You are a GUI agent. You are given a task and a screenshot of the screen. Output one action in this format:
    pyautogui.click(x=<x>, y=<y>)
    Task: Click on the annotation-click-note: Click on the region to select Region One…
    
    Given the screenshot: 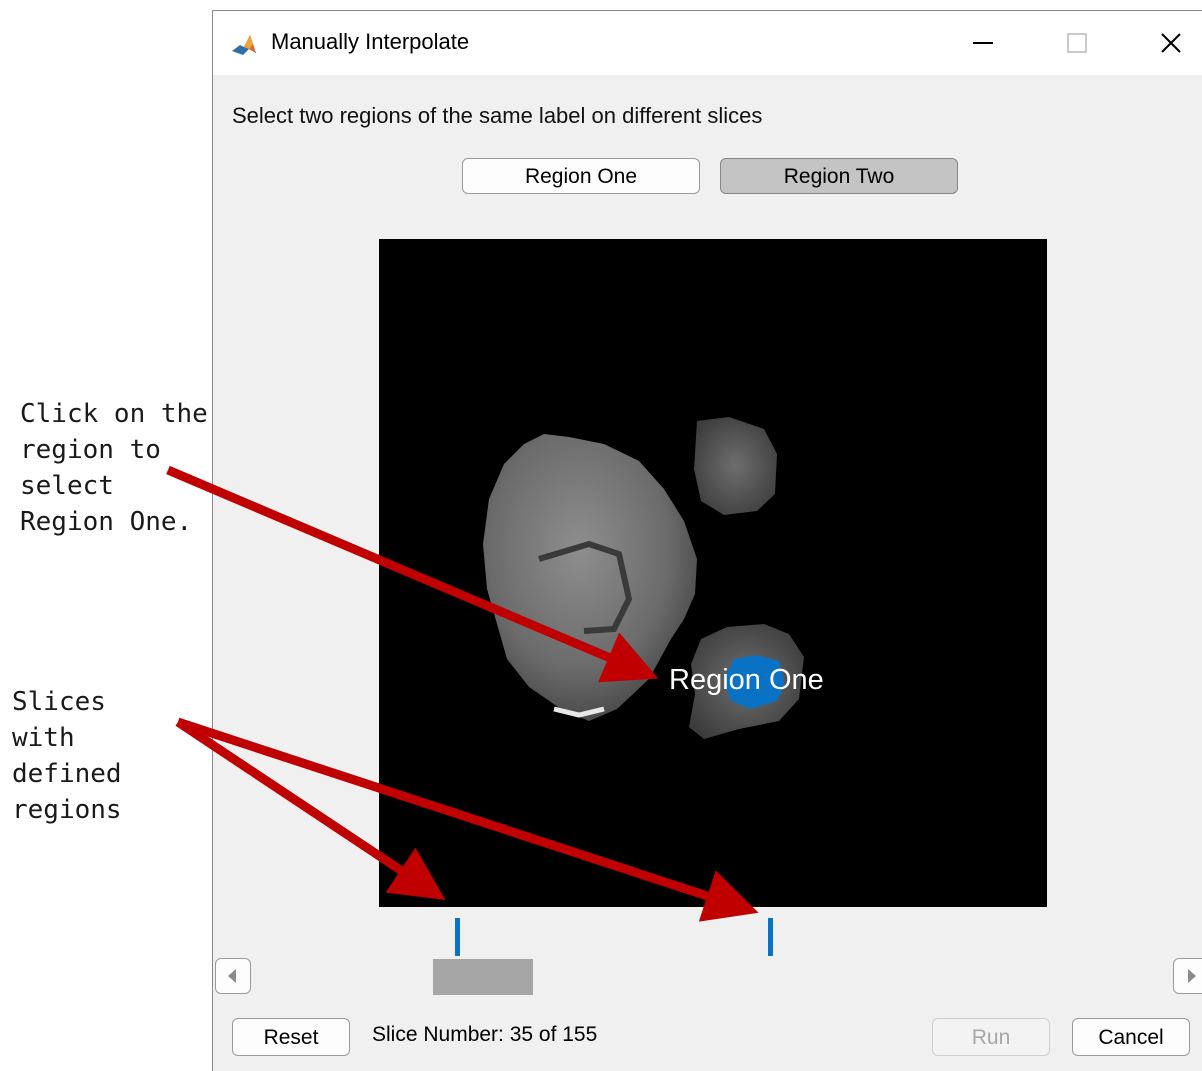 What is the action you would take?
    pyautogui.click(x=115, y=468)
    